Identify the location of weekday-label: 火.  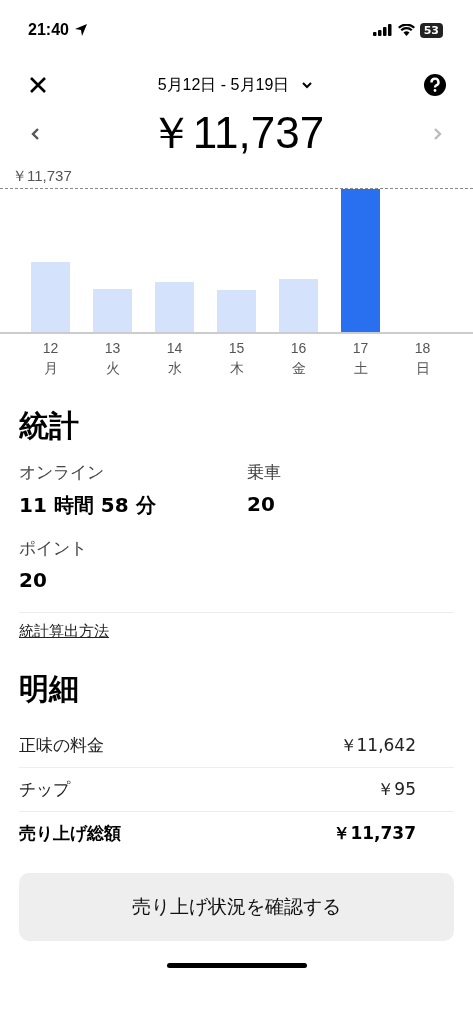
(112, 368).